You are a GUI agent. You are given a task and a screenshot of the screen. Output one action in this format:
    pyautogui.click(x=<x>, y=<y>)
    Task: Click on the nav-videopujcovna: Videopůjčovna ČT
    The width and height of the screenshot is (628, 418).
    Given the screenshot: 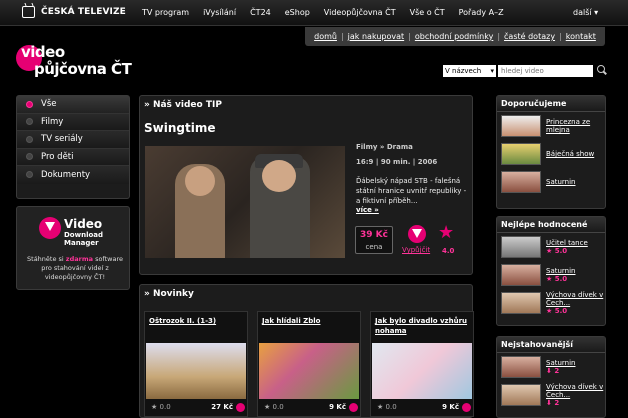 What is the action you would take?
    pyautogui.click(x=360, y=12)
    